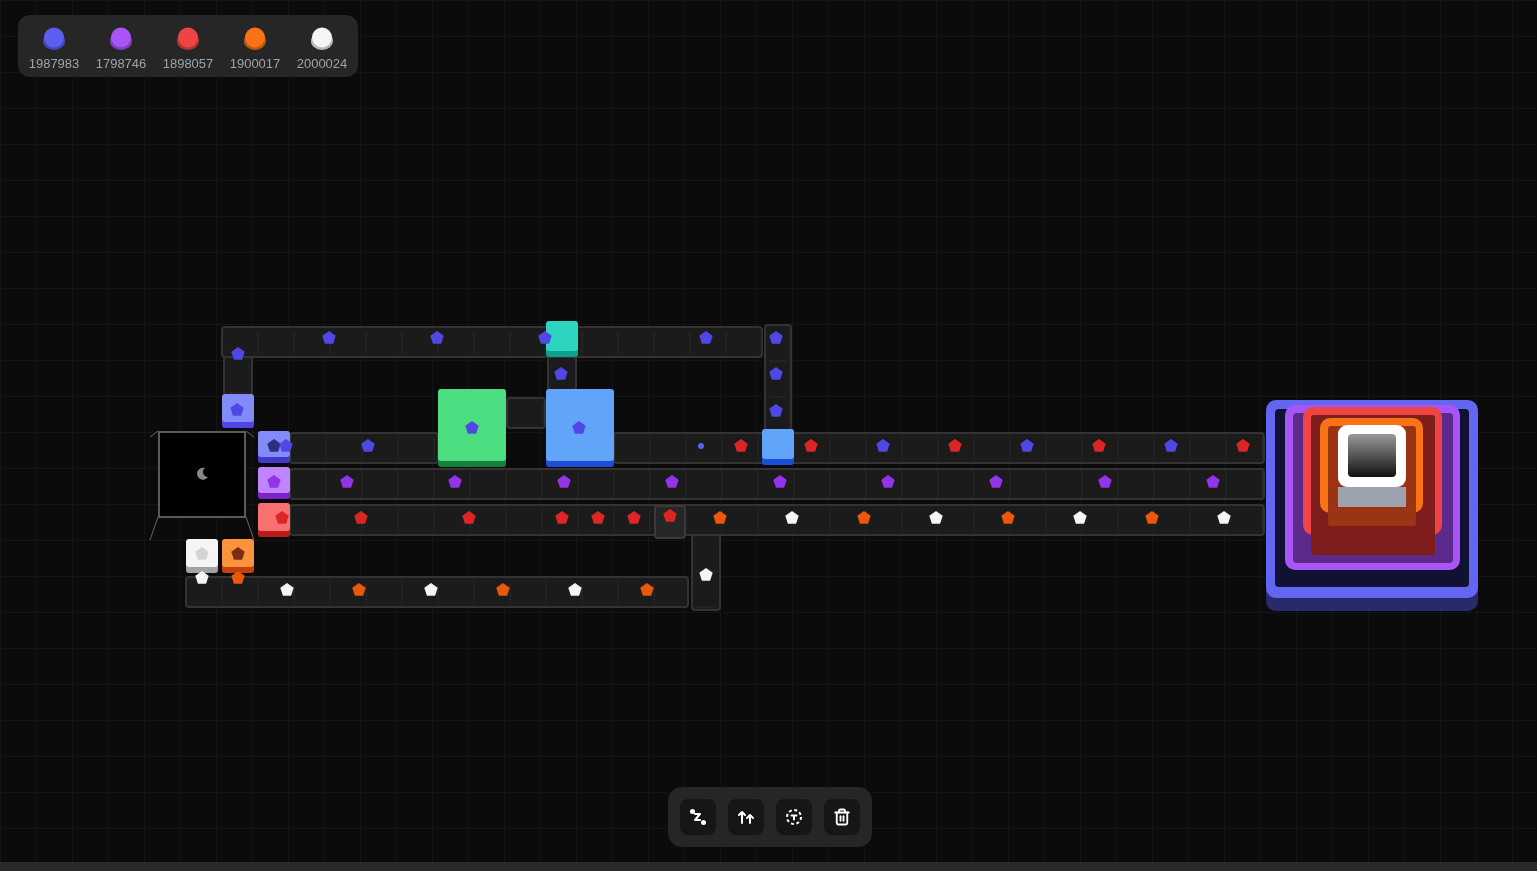  I want to click on delete-button, so click(842, 817).